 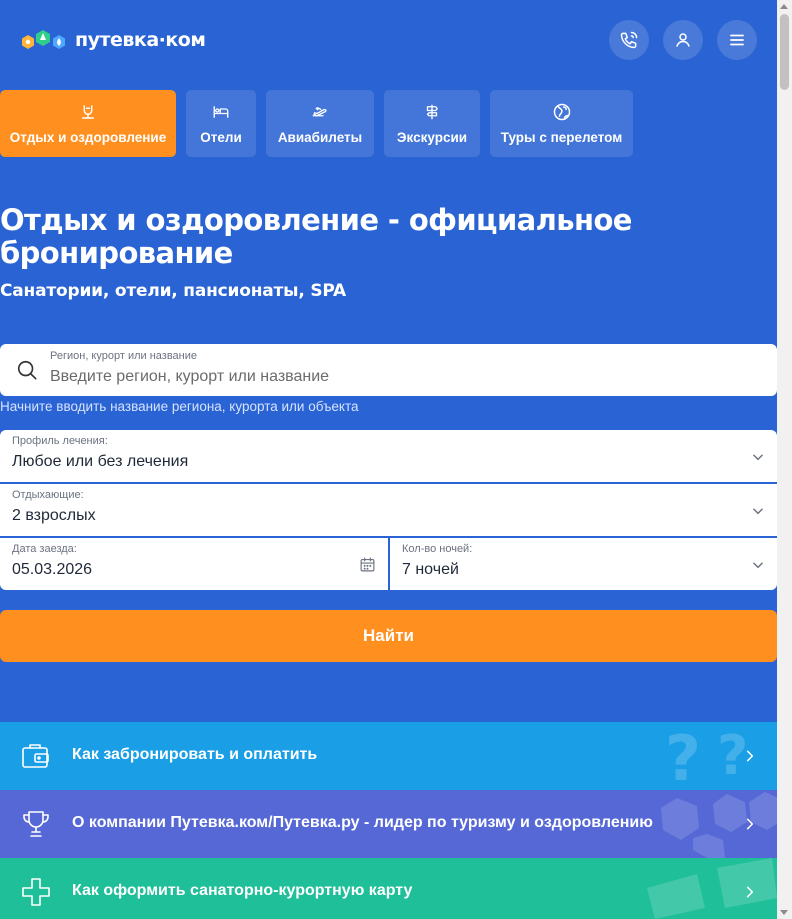 I want to click on tab-tours-with-flight: Туры с перелетом, so click(x=561, y=123).